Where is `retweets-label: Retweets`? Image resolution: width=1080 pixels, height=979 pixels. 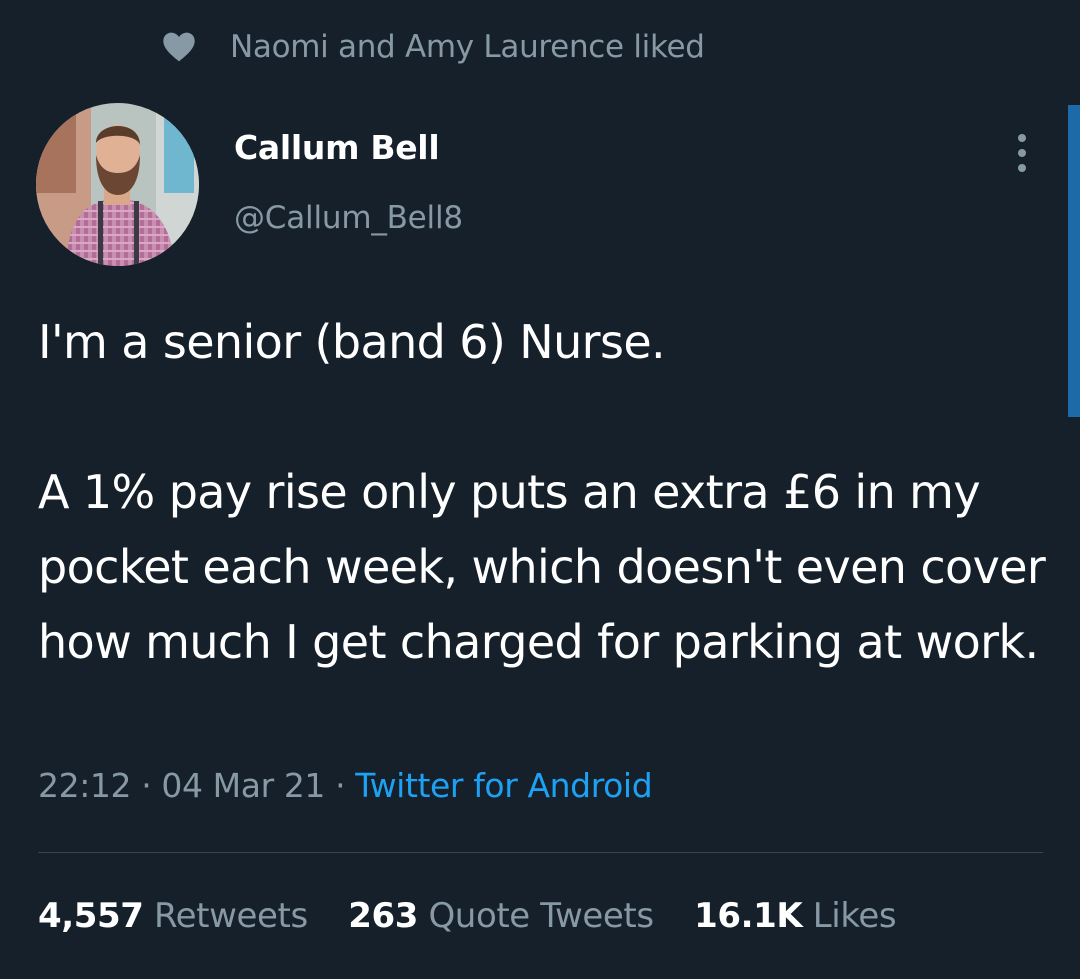
retweets-label: Retweets is located at coordinates (230, 916).